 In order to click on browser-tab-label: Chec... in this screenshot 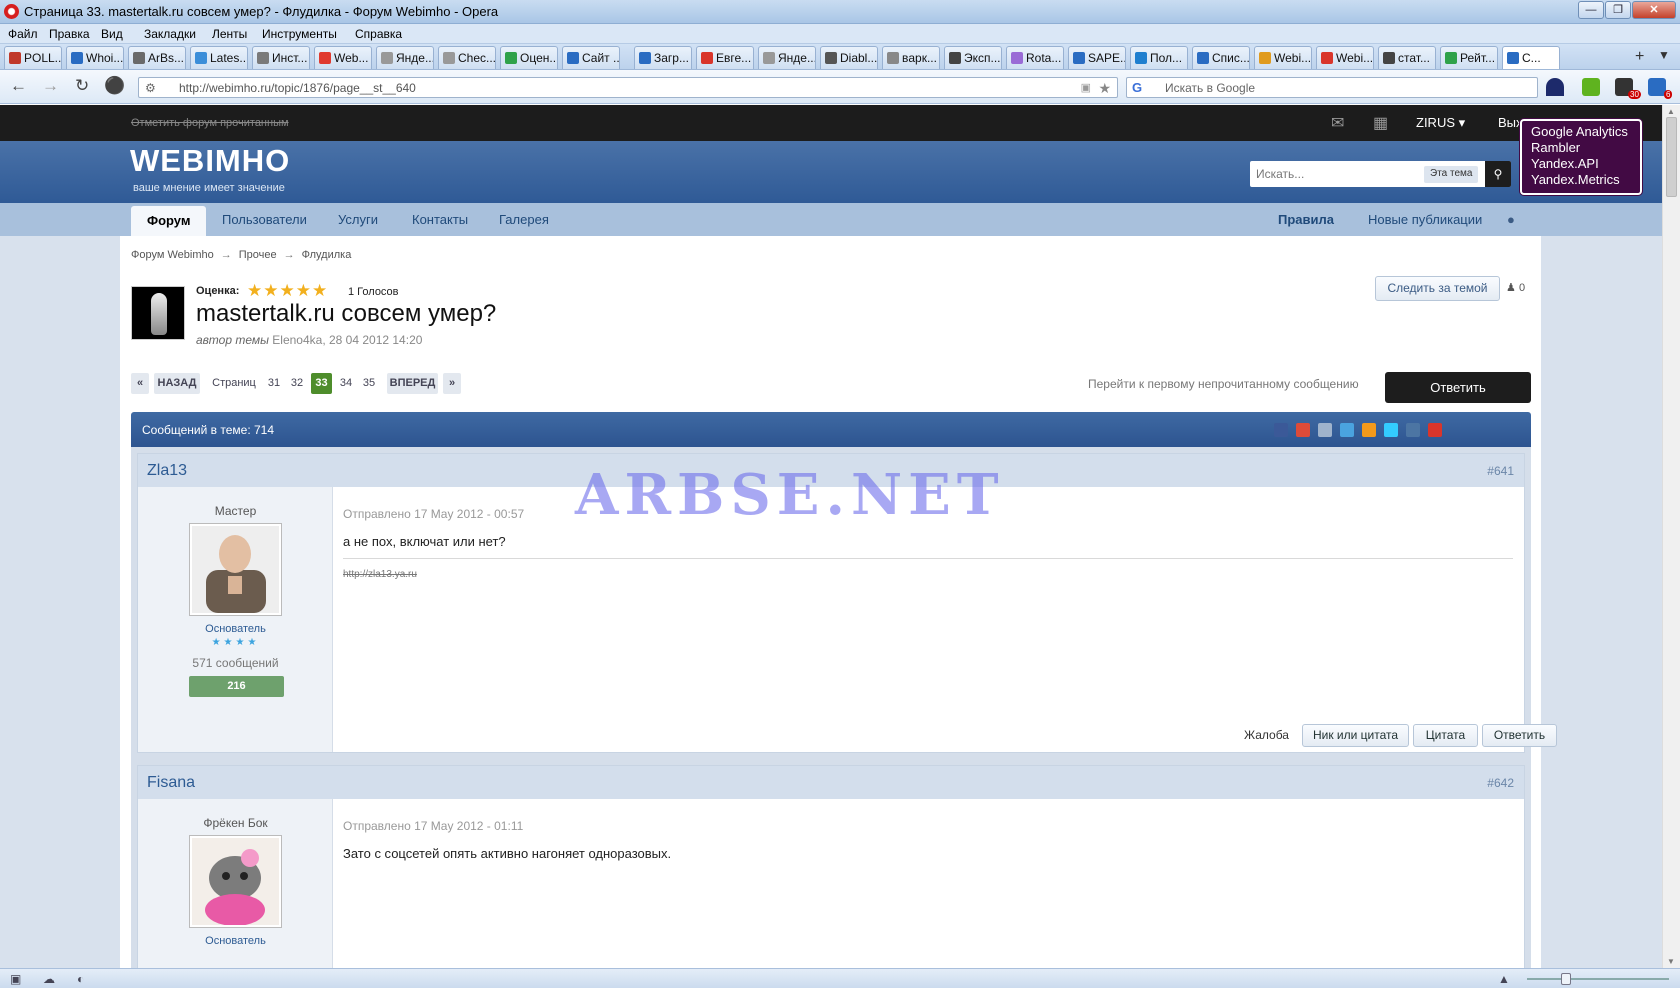, I will do `click(476, 58)`.